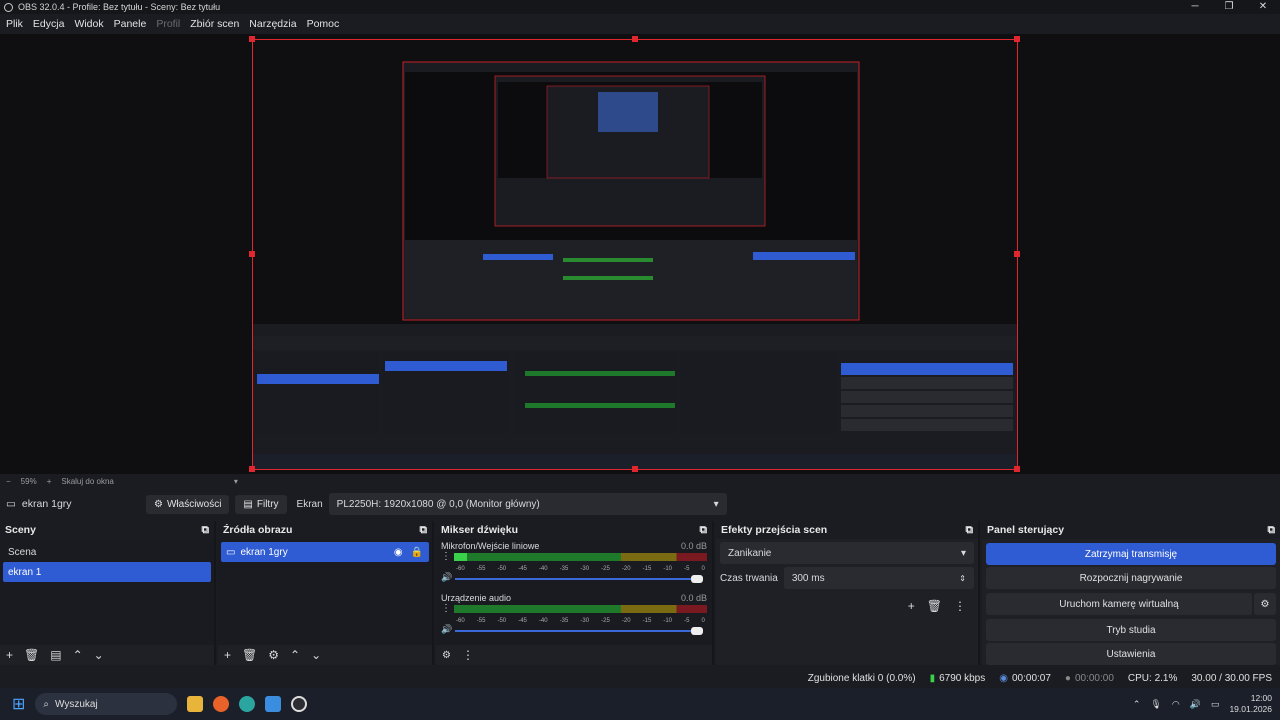 This screenshot has width=1280, height=720. I want to click on zoom-in-button: +, so click(49, 481).